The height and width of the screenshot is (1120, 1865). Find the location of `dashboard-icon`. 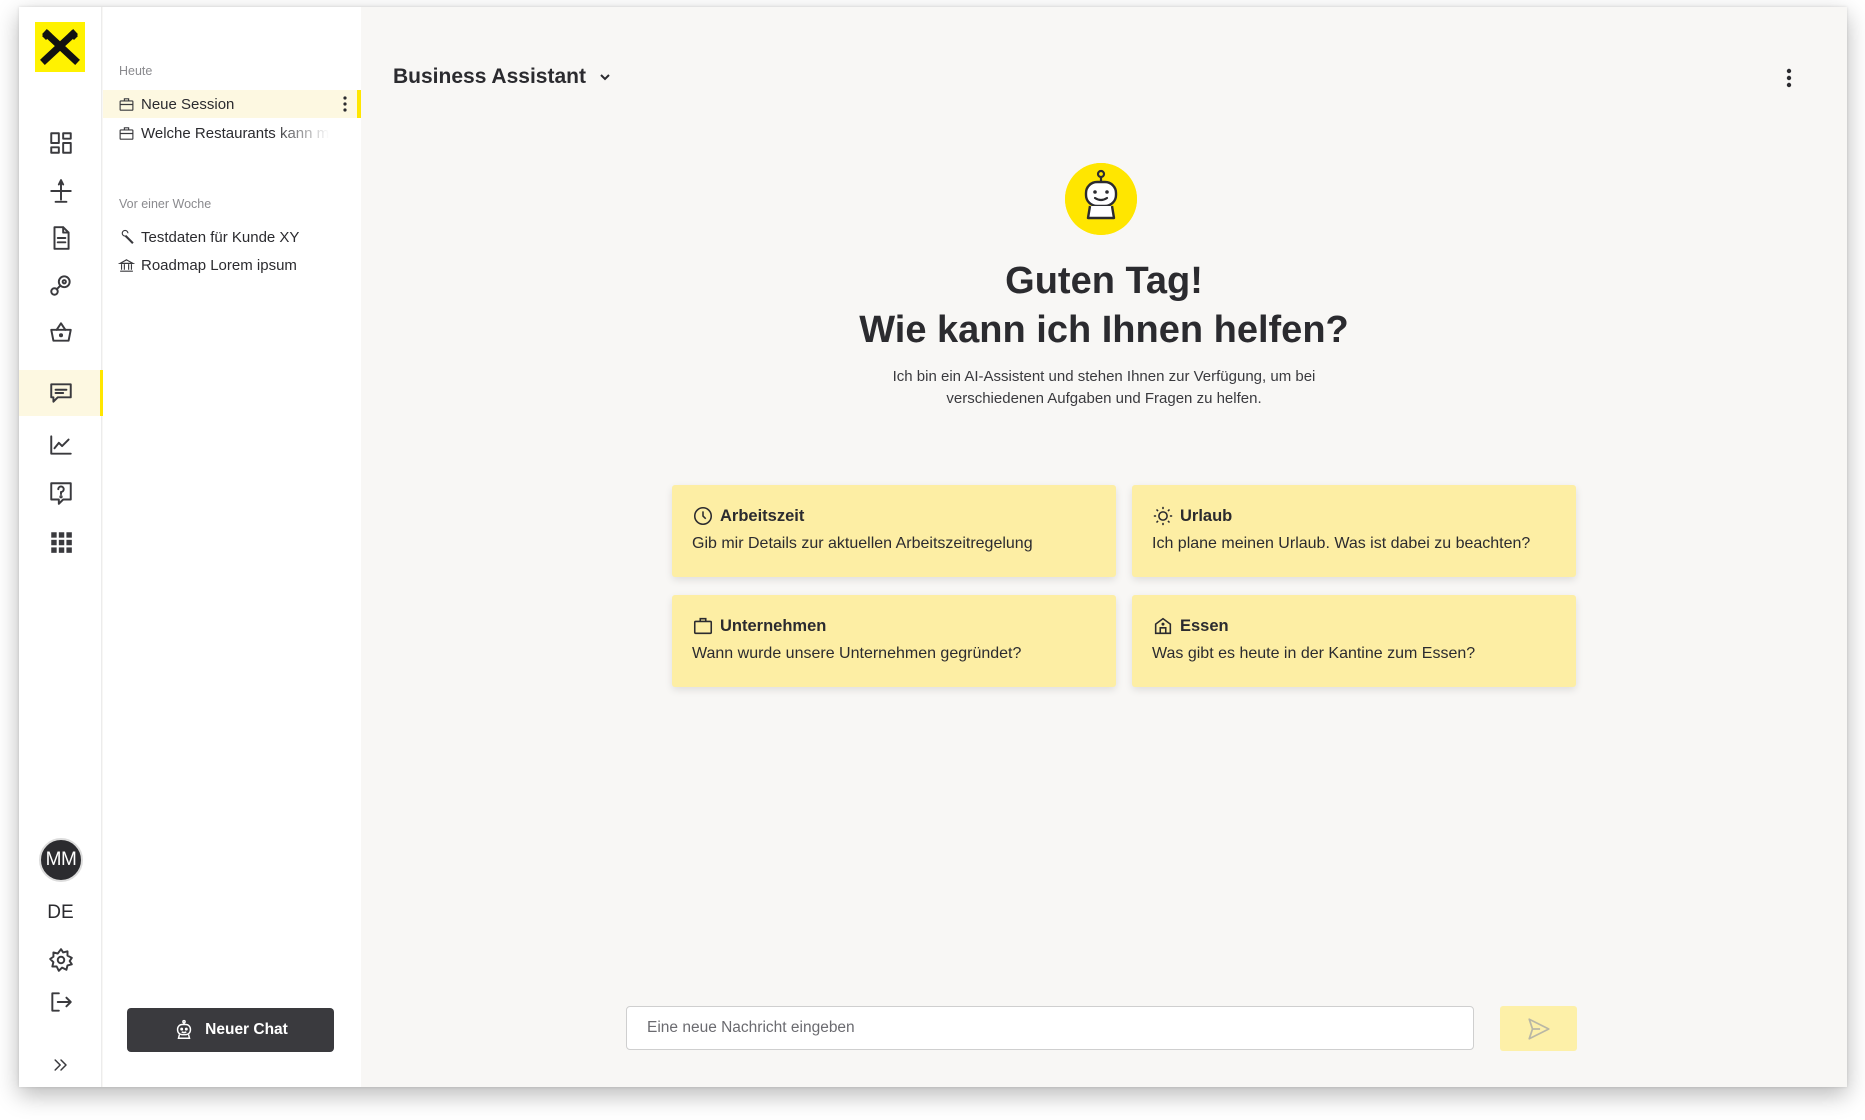

dashboard-icon is located at coordinates (60, 143).